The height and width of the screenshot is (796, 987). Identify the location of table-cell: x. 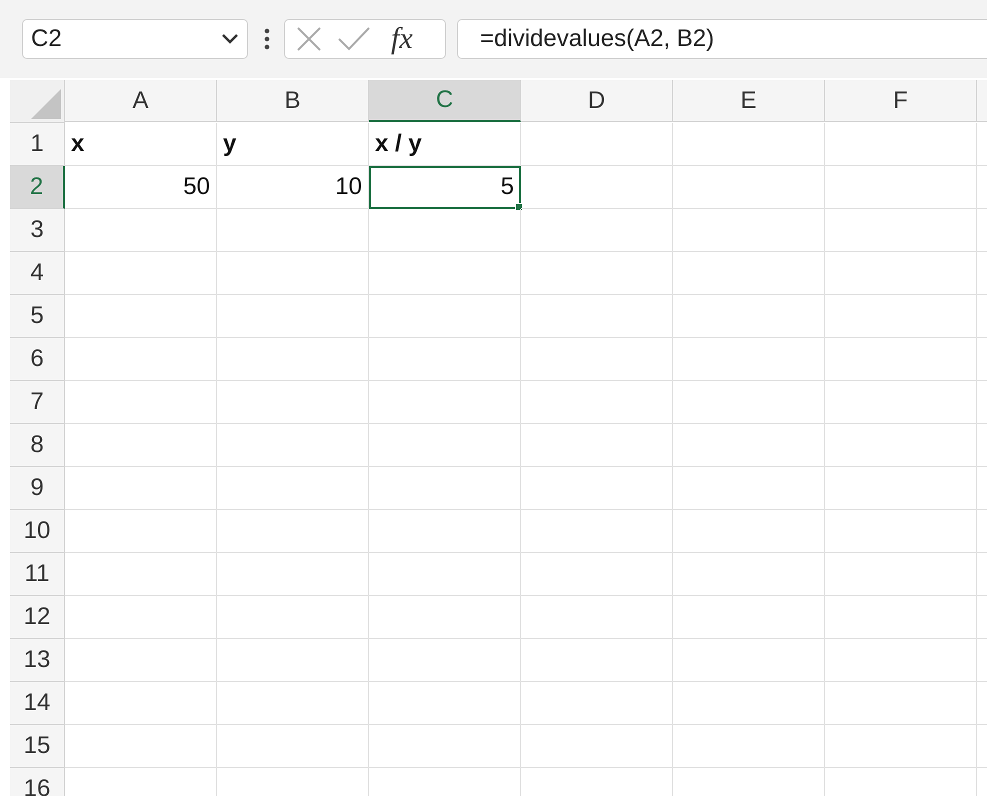
(141, 144).